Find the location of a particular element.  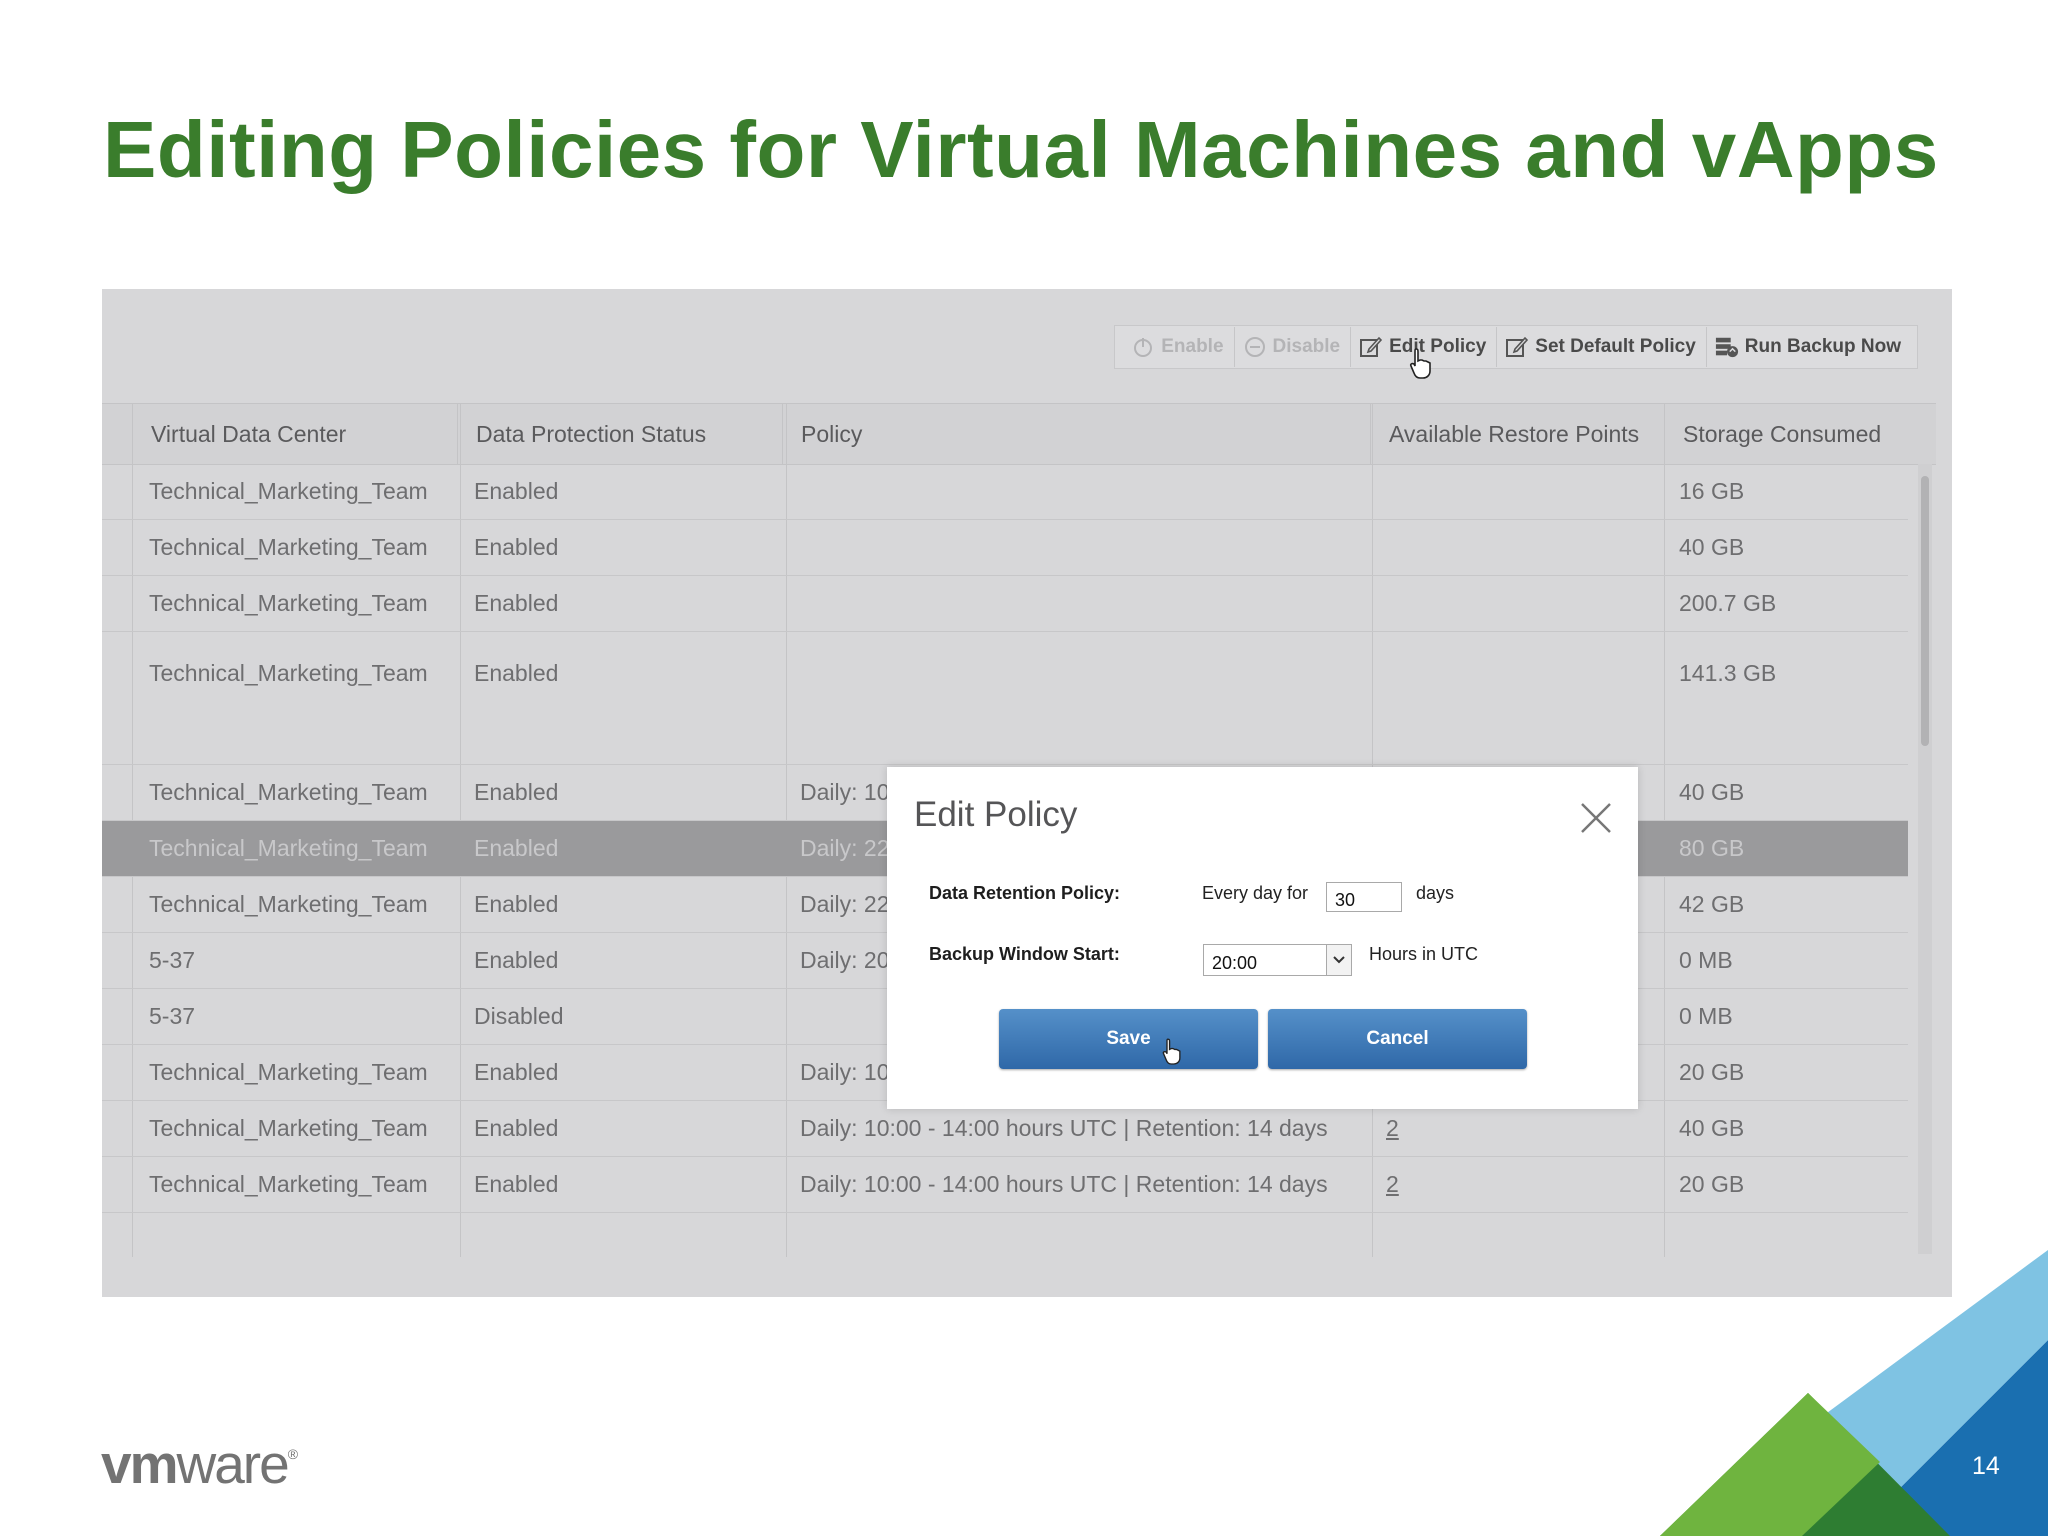

vertical-scrollbar is located at coordinates (1925, 859).